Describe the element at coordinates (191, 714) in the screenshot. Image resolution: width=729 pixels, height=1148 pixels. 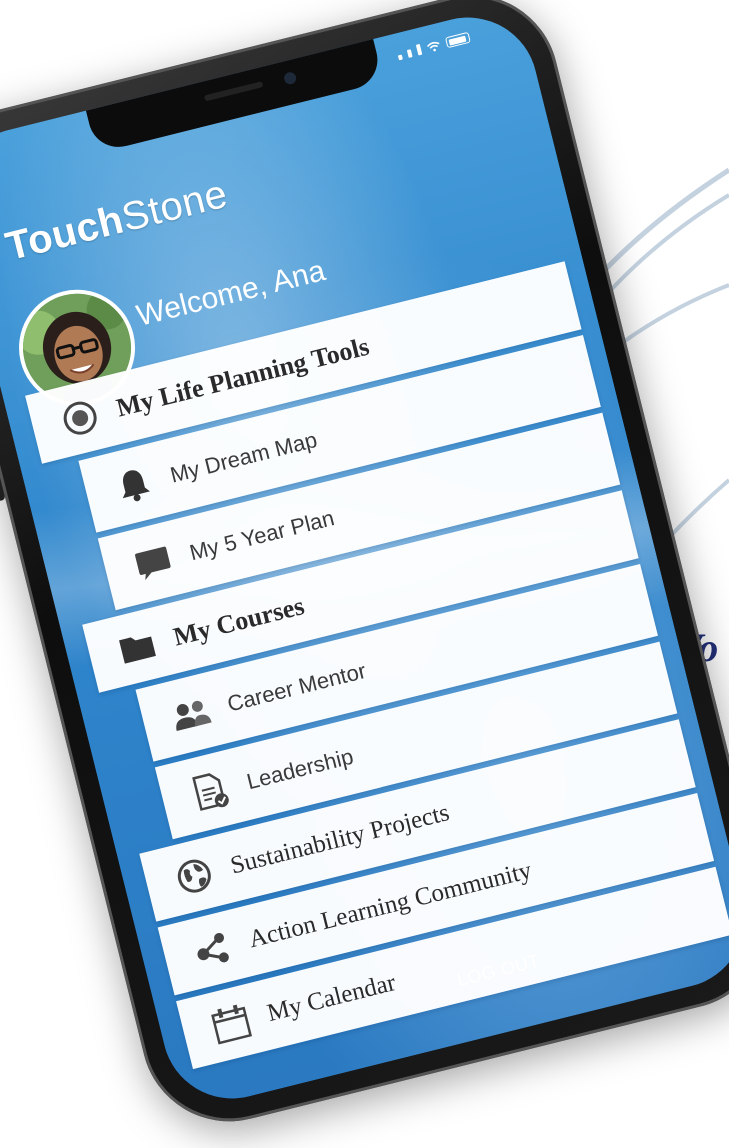
I see `people-icon` at that location.